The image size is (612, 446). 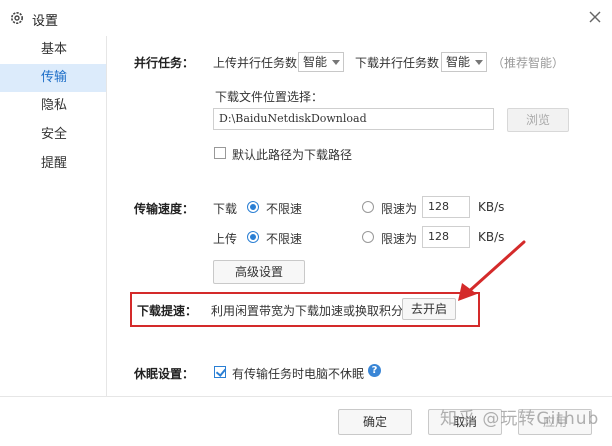 What do you see at coordinates (315, 62) in the screenshot?
I see `upload-parallel-value: 智能` at bounding box center [315, 62].